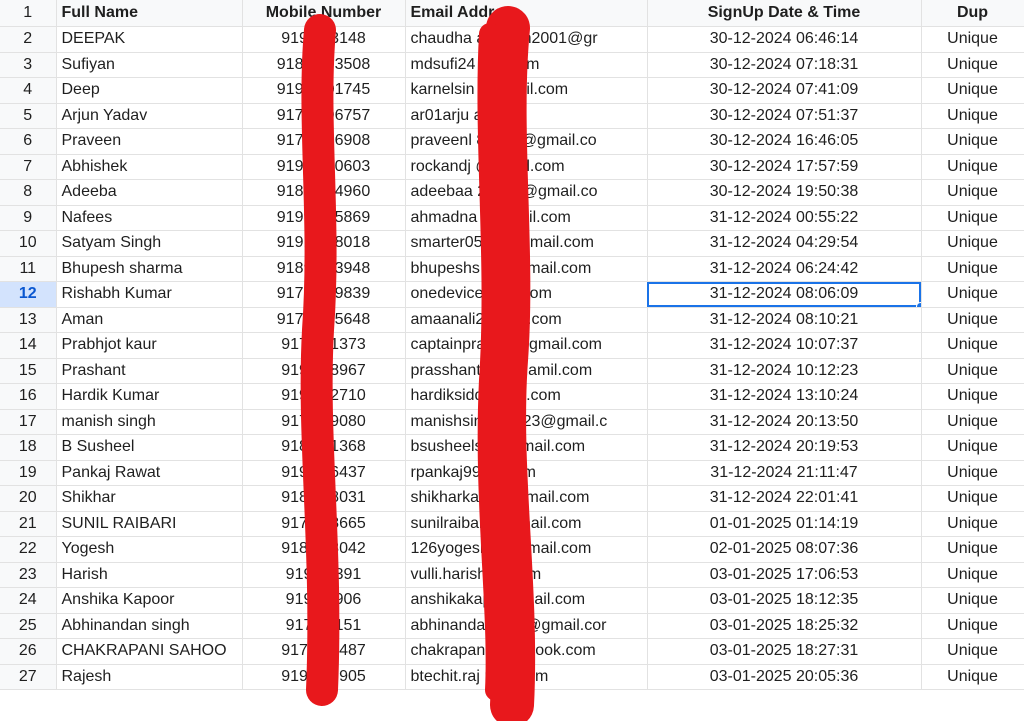 Image resolution: width=1024 pixels, height=721 pixels. Describe the element at coordinates (526, 13) in the screenshot. I see `column-header-email-address: Email Address` at that location.